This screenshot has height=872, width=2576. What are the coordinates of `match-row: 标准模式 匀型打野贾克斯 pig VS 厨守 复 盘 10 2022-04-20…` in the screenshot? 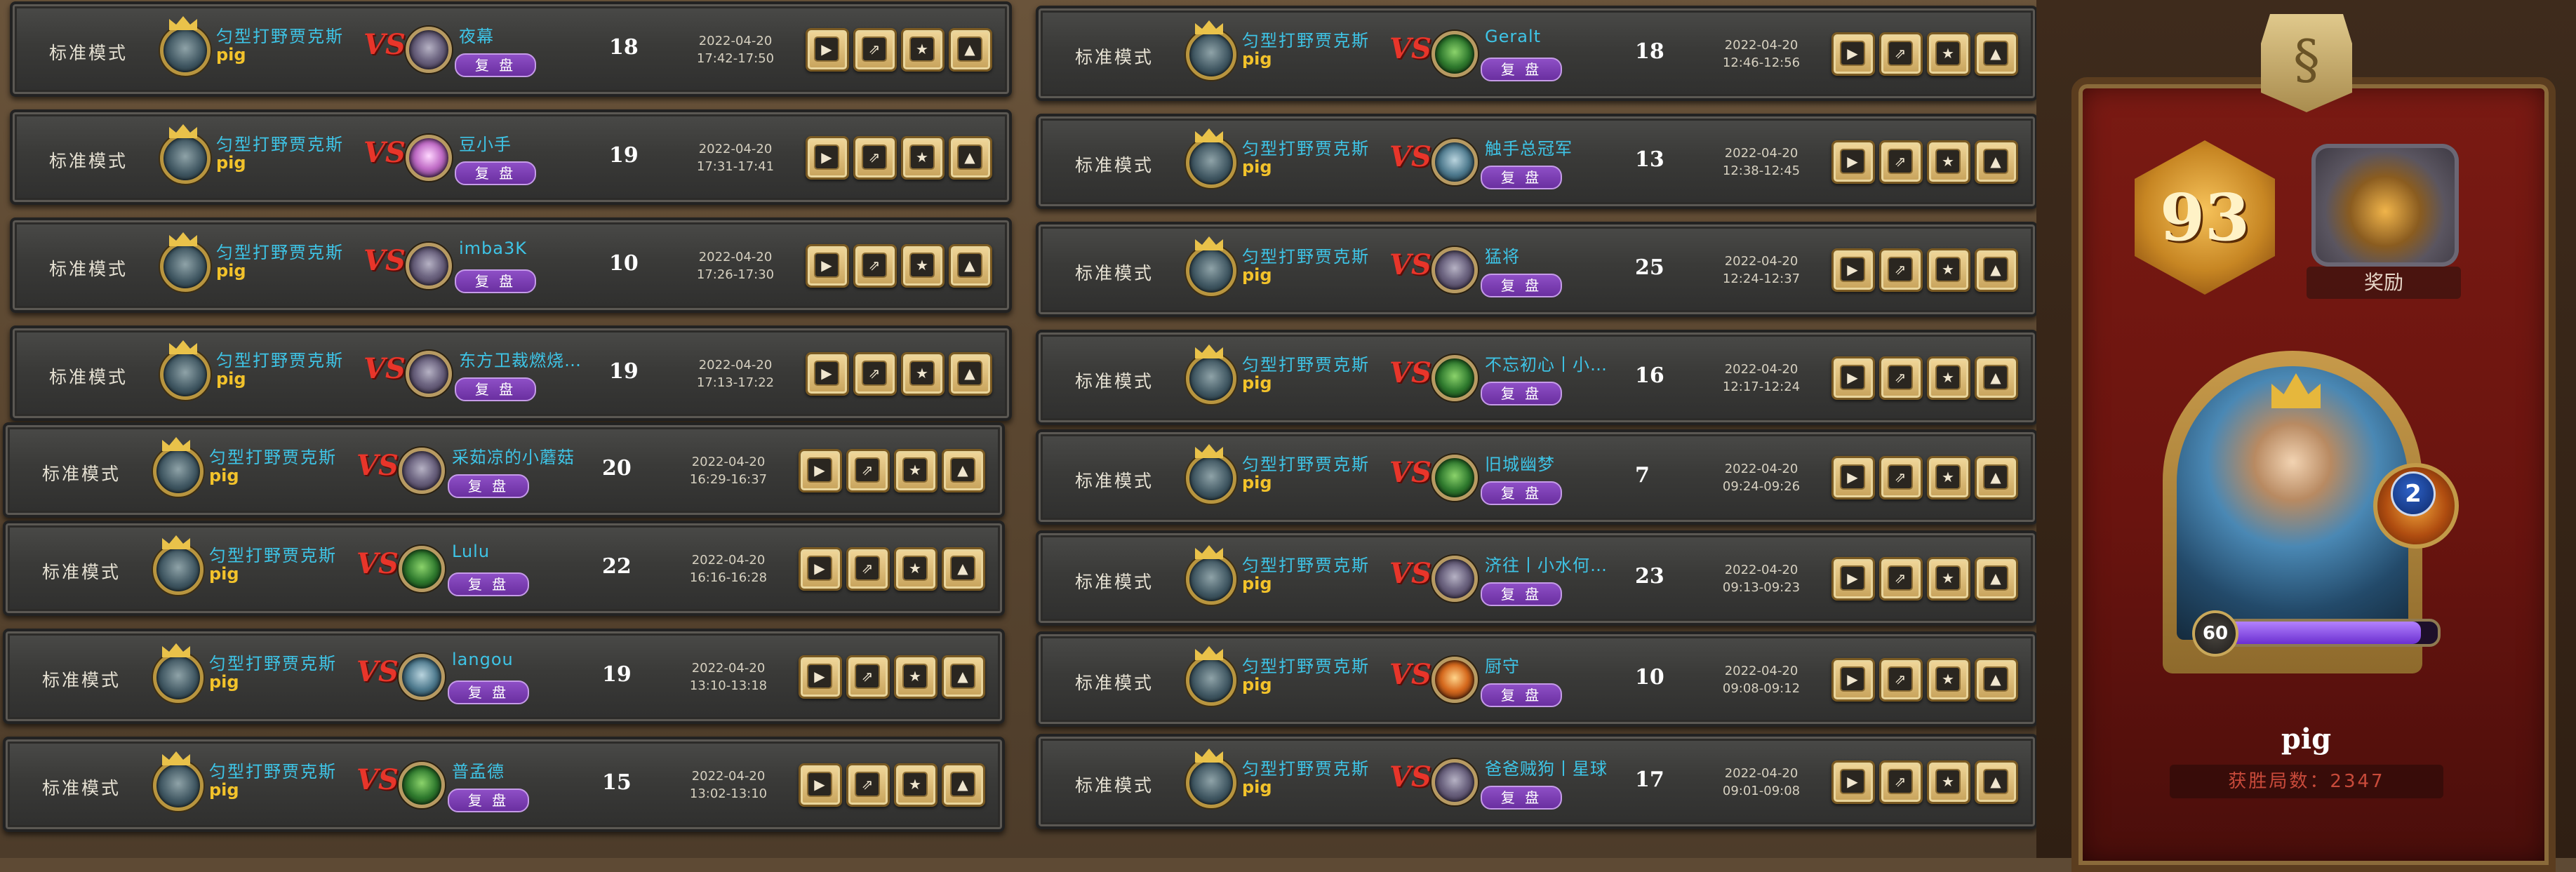 It's located at (1537, 679).